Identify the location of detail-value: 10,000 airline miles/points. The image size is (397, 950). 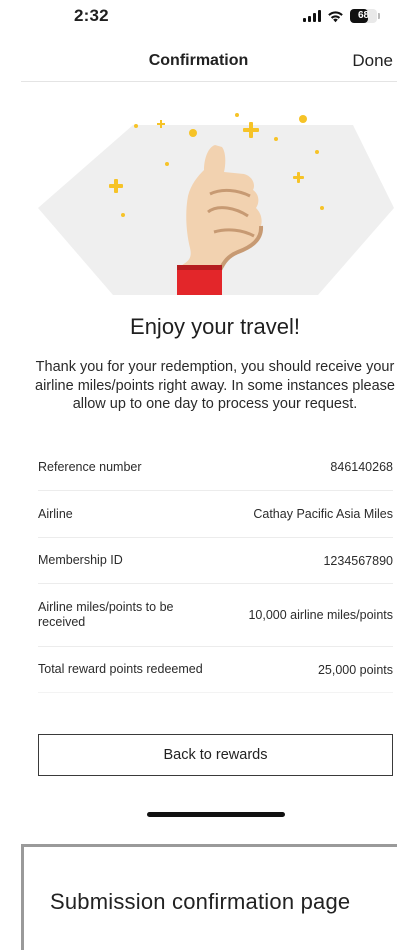
(320, 615).